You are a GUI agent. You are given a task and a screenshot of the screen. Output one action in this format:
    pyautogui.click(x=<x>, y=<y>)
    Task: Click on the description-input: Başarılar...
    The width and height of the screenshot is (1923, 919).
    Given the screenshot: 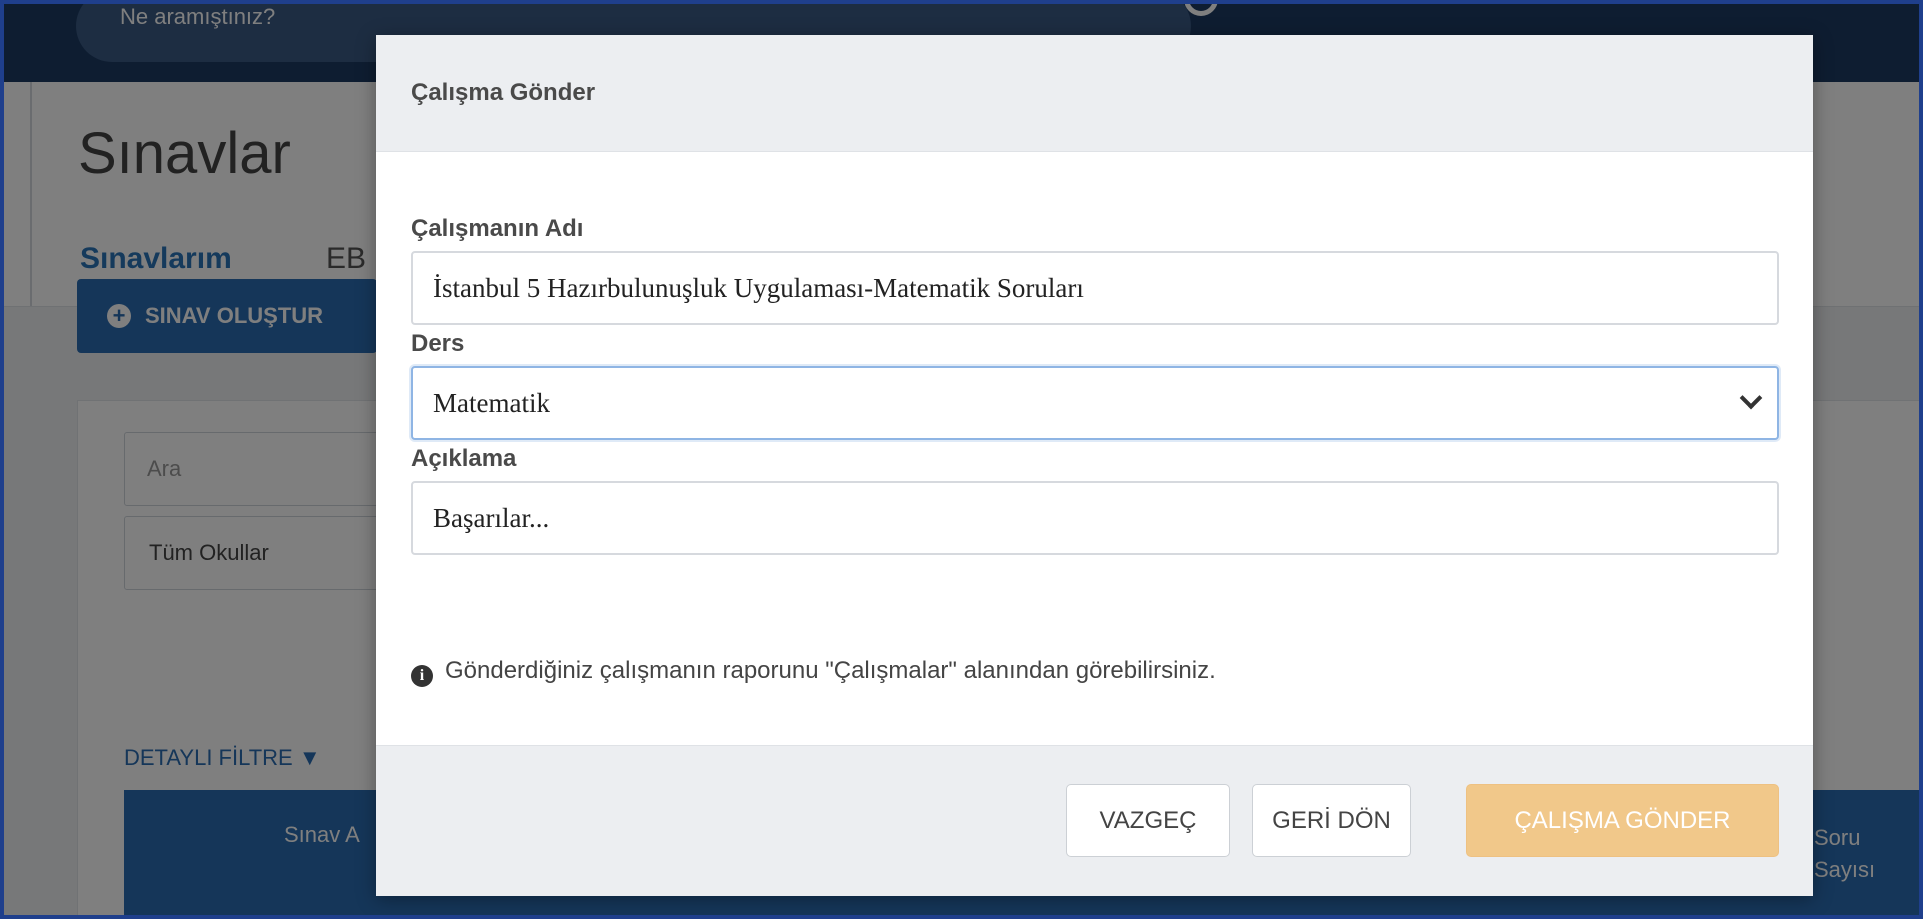 What is the action you would take?
    pyautogui.click(x=1095, y=518)
    